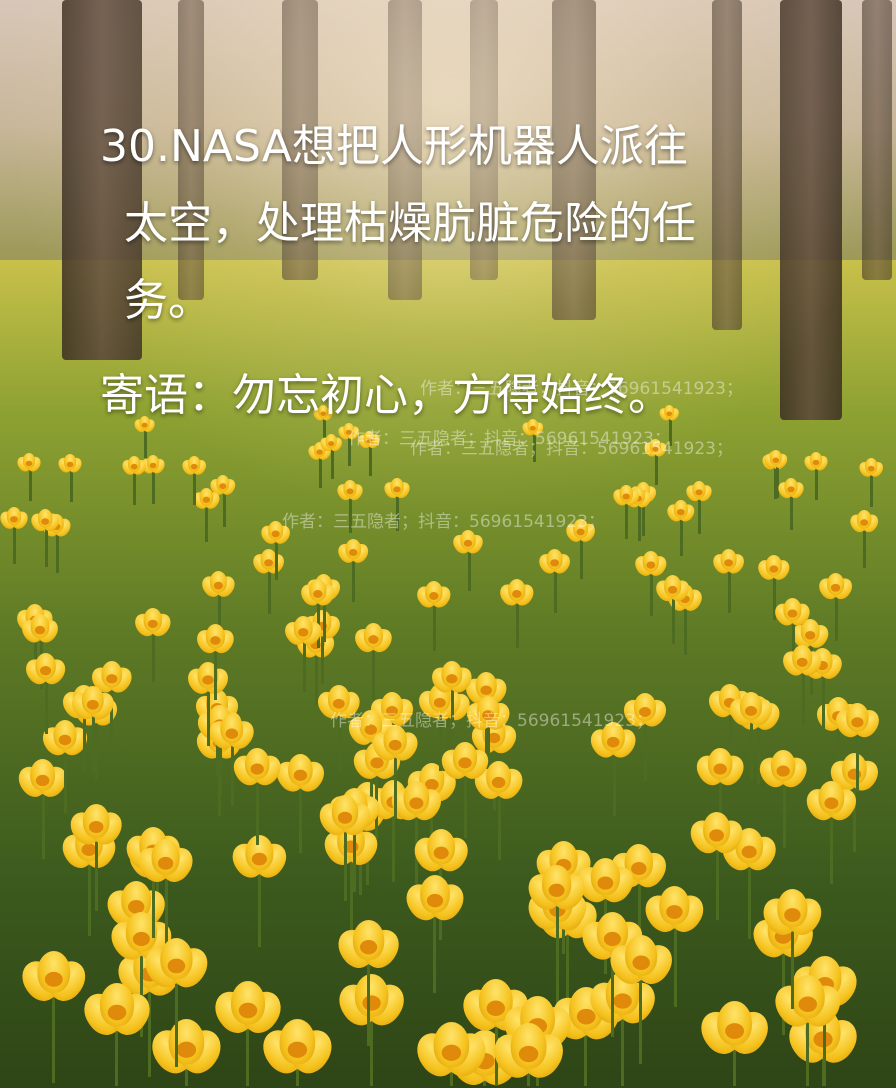 The image size is (896, 1088). Describe the element at coordinates (168, 300) in the screenshot. I see `caption-line-3: 务。` at that location.